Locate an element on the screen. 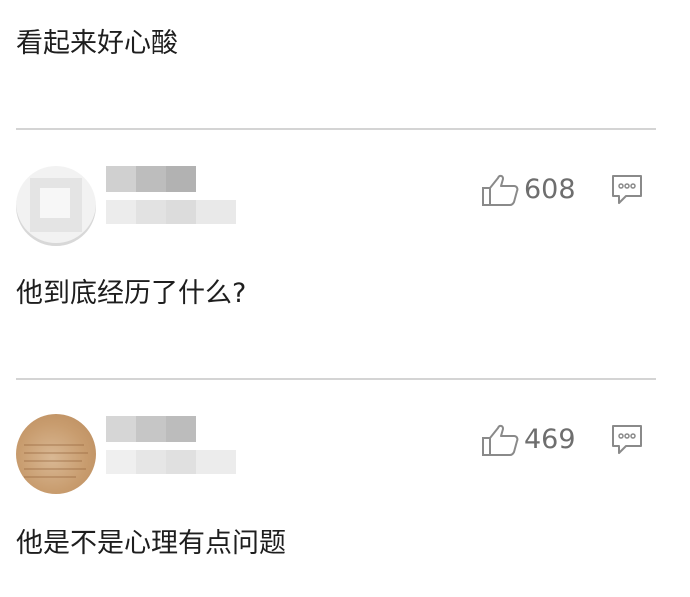 This screenshot has height=597, width=690. like-count: 608 is located at coordinates (550, 189).